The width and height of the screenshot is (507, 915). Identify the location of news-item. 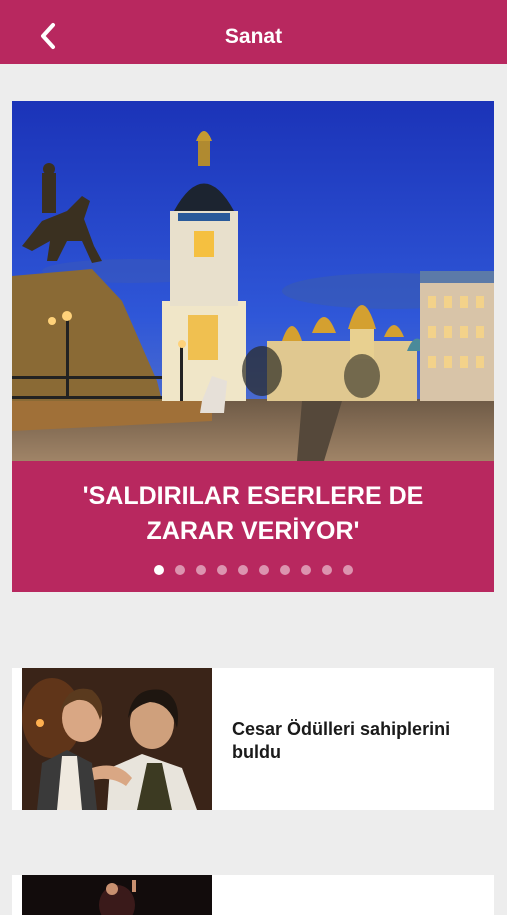
(253, 895).